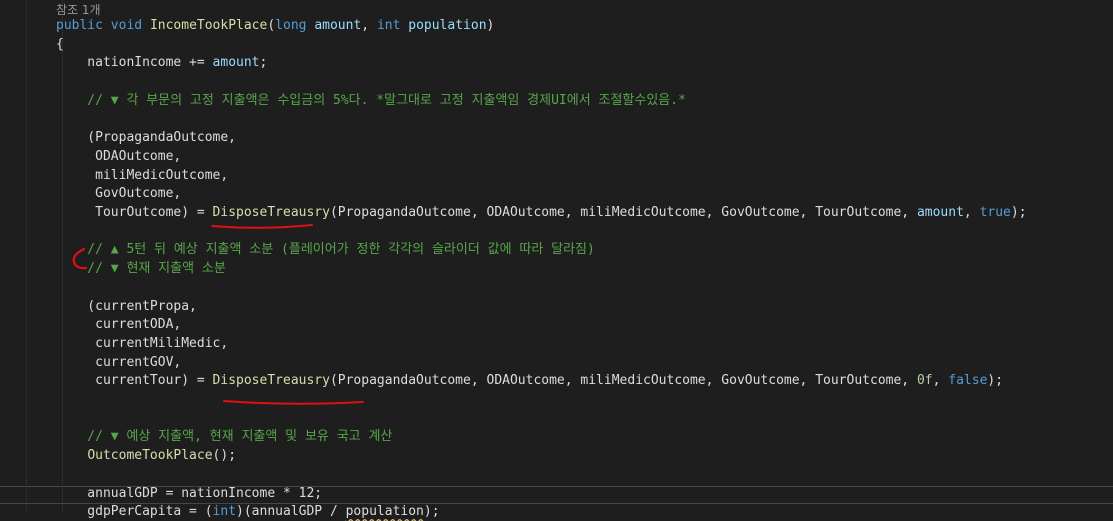 The image size is (1113, 521). I want to click on code-line: // ▼ 예상 지출액, 현재 지출액 및 보유 국고 계산, so click(224, 437).